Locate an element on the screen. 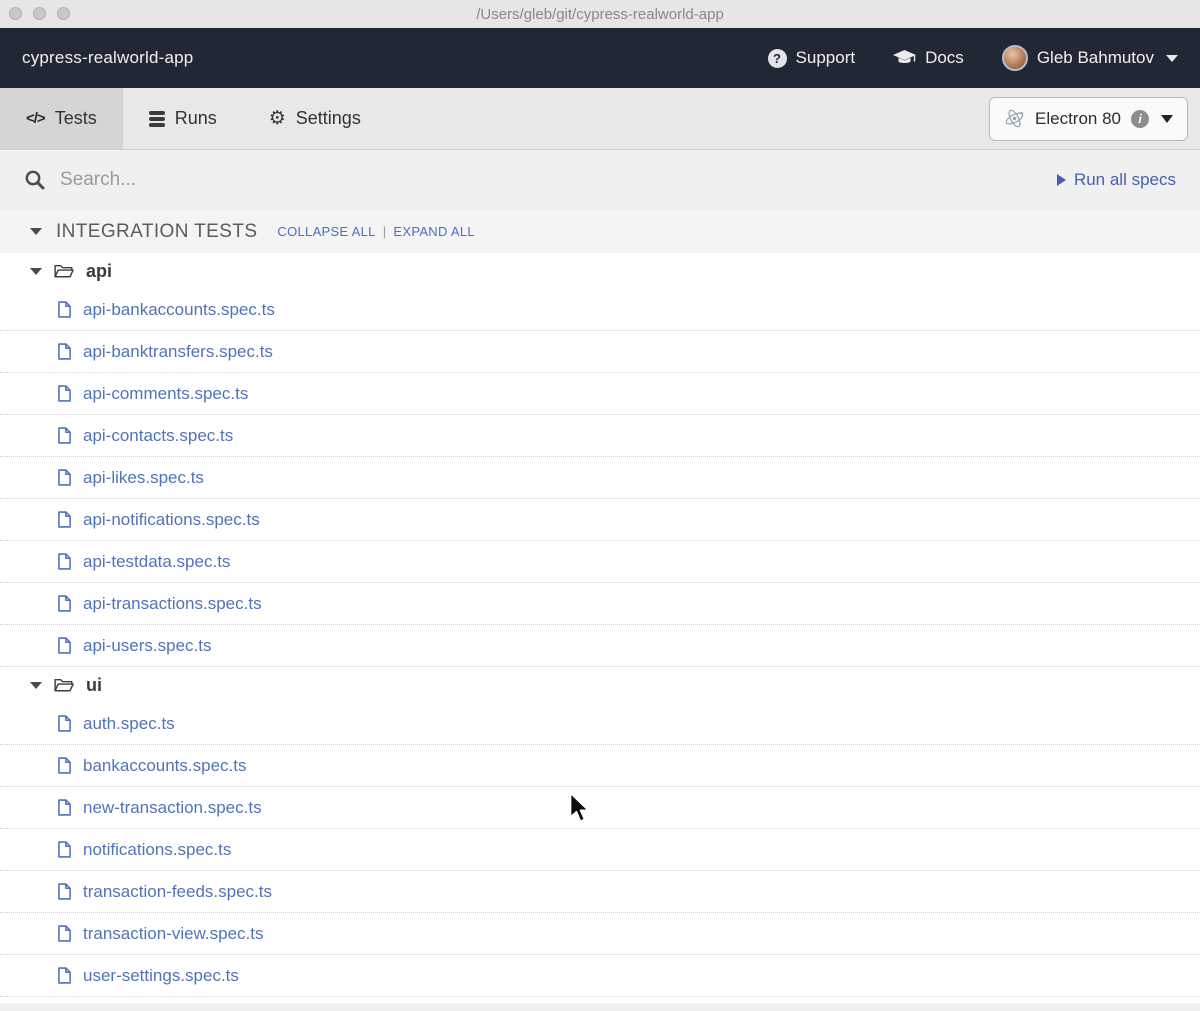  tab-settings-label: Settings is located at coordinates (328, 118).